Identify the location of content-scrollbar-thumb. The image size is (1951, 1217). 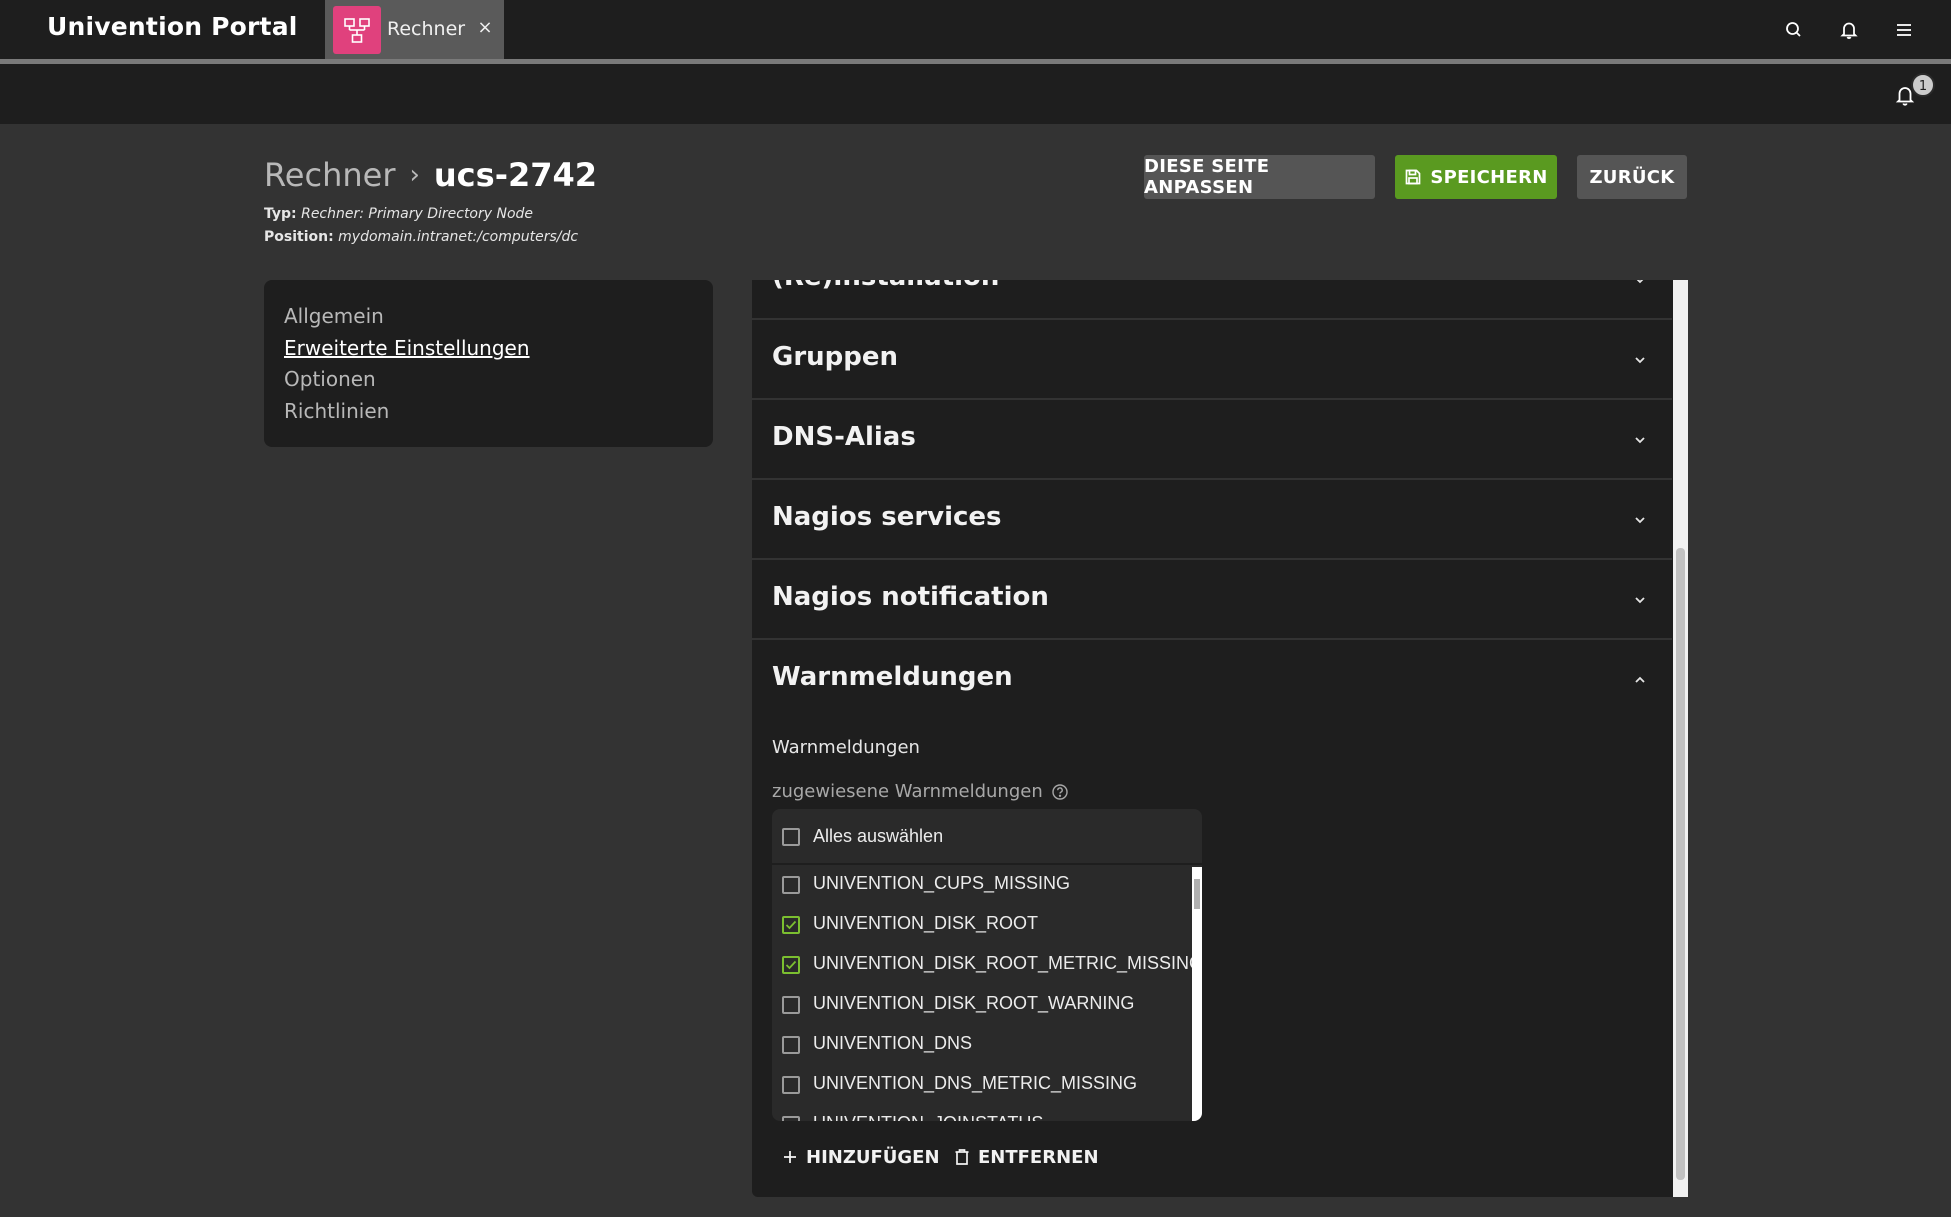
(1680, 864).